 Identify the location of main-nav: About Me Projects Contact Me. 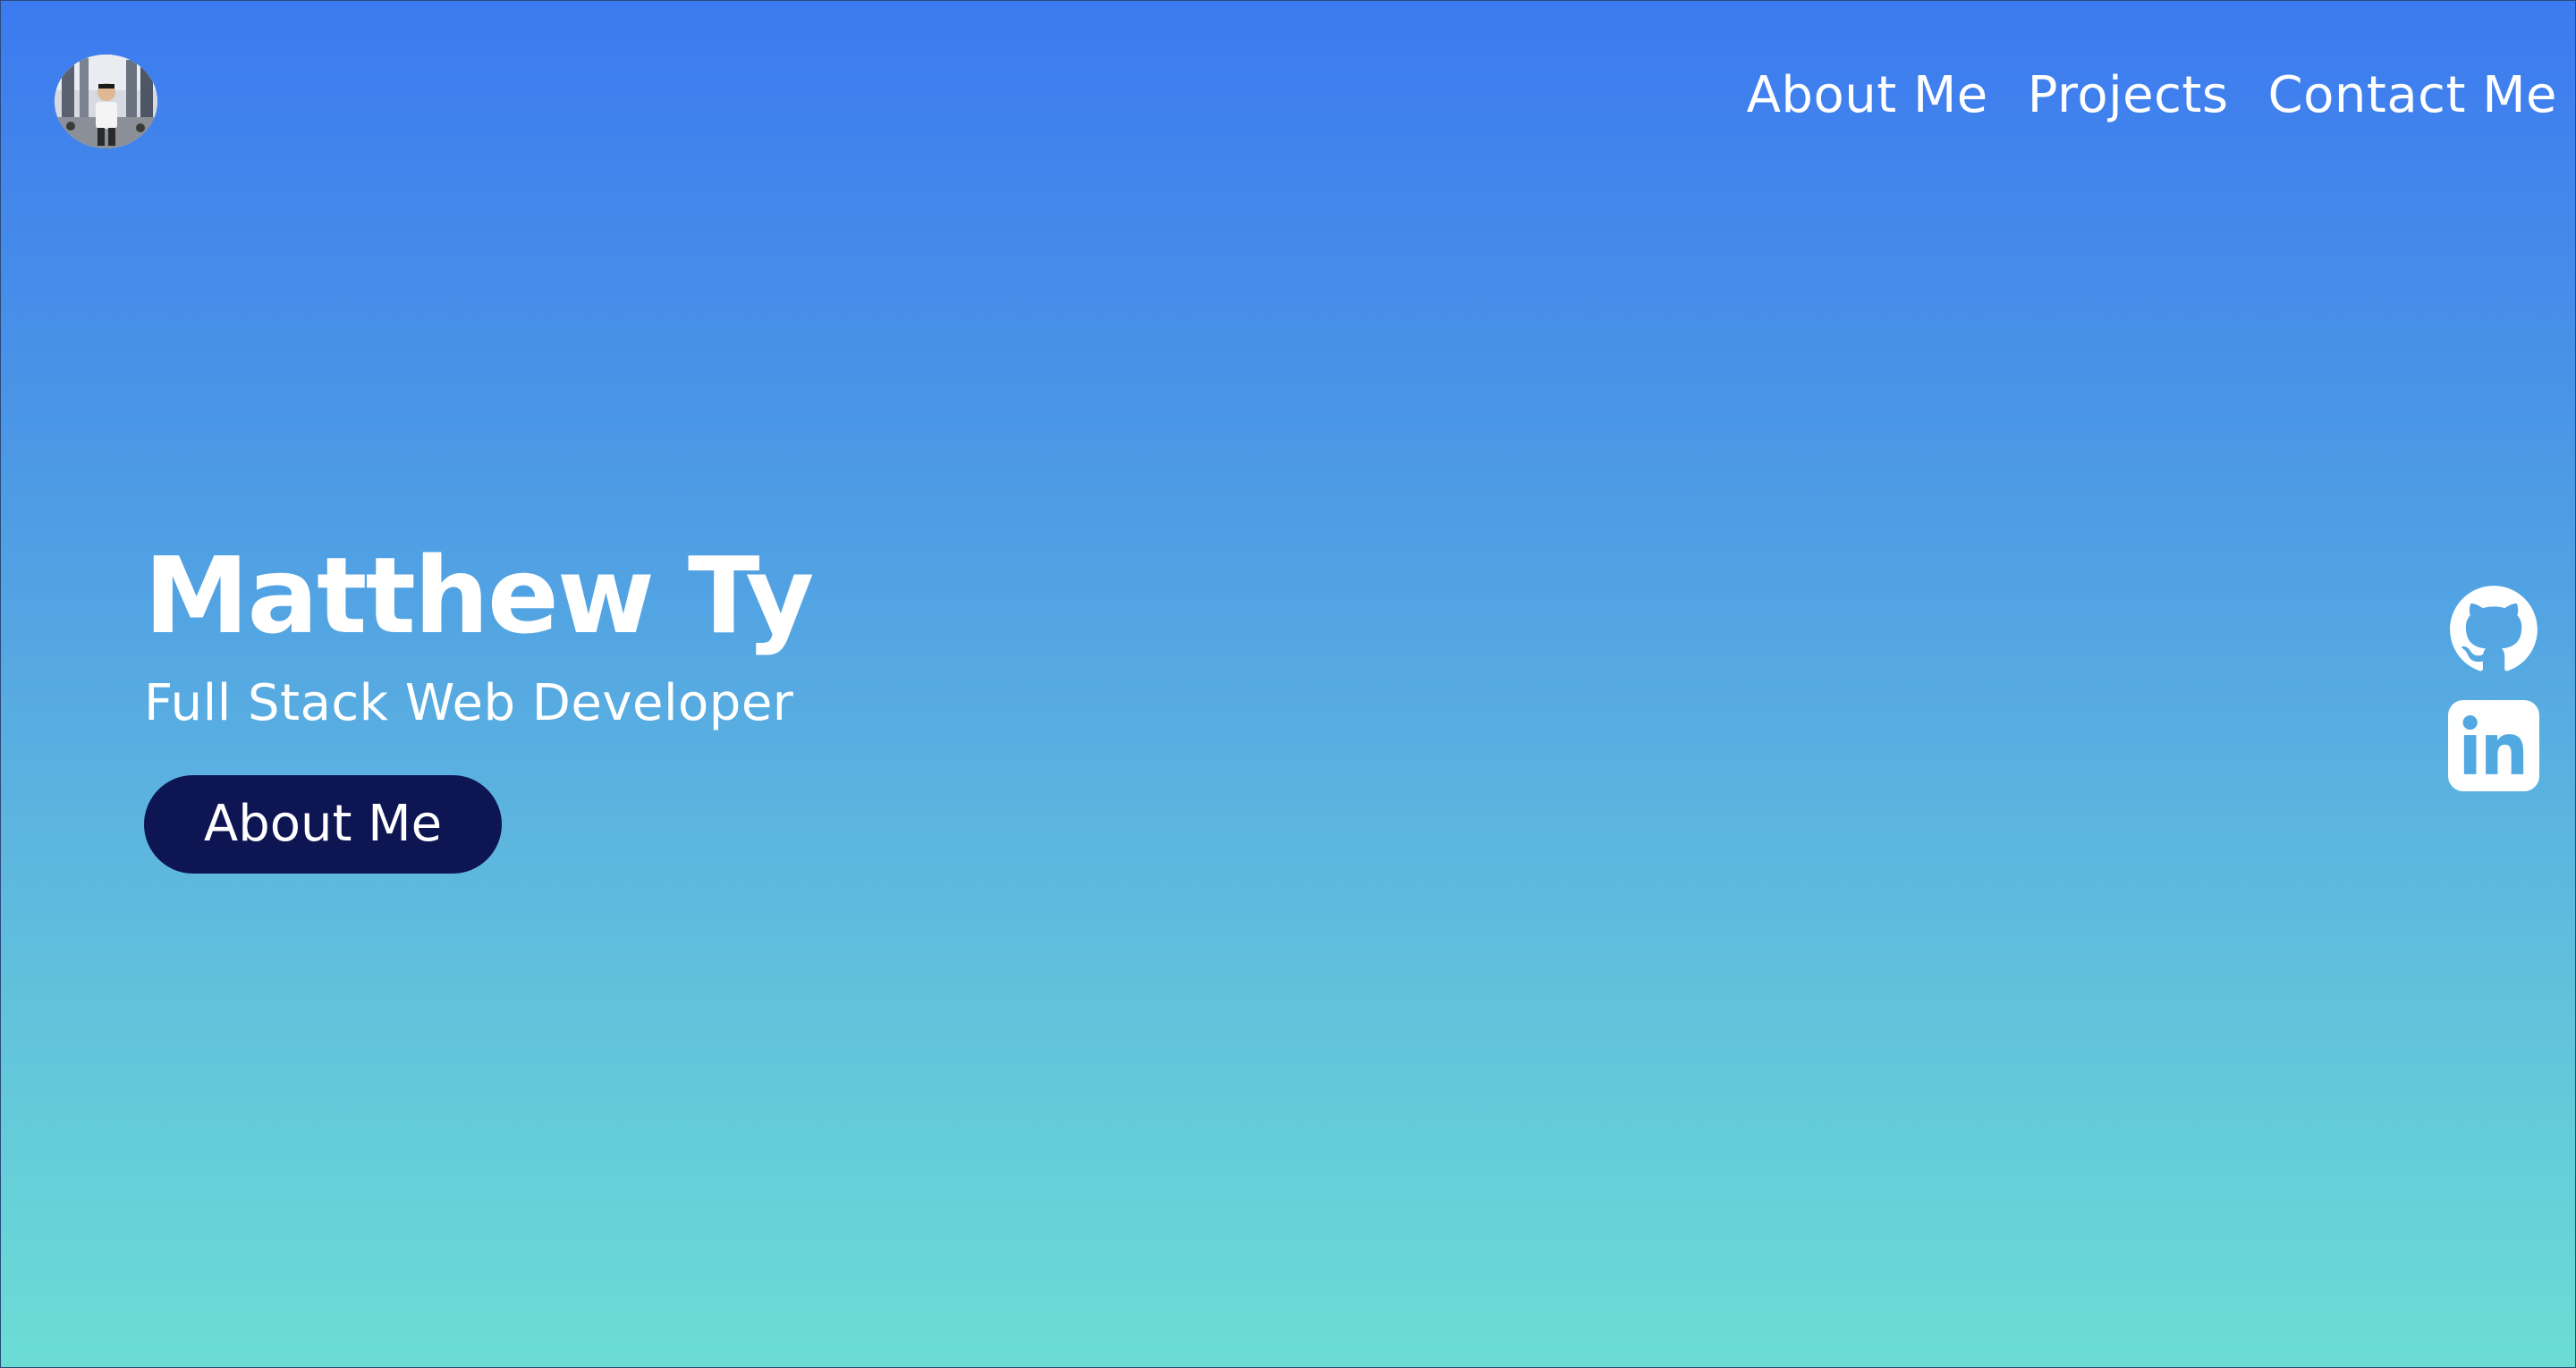
(2152, 96).